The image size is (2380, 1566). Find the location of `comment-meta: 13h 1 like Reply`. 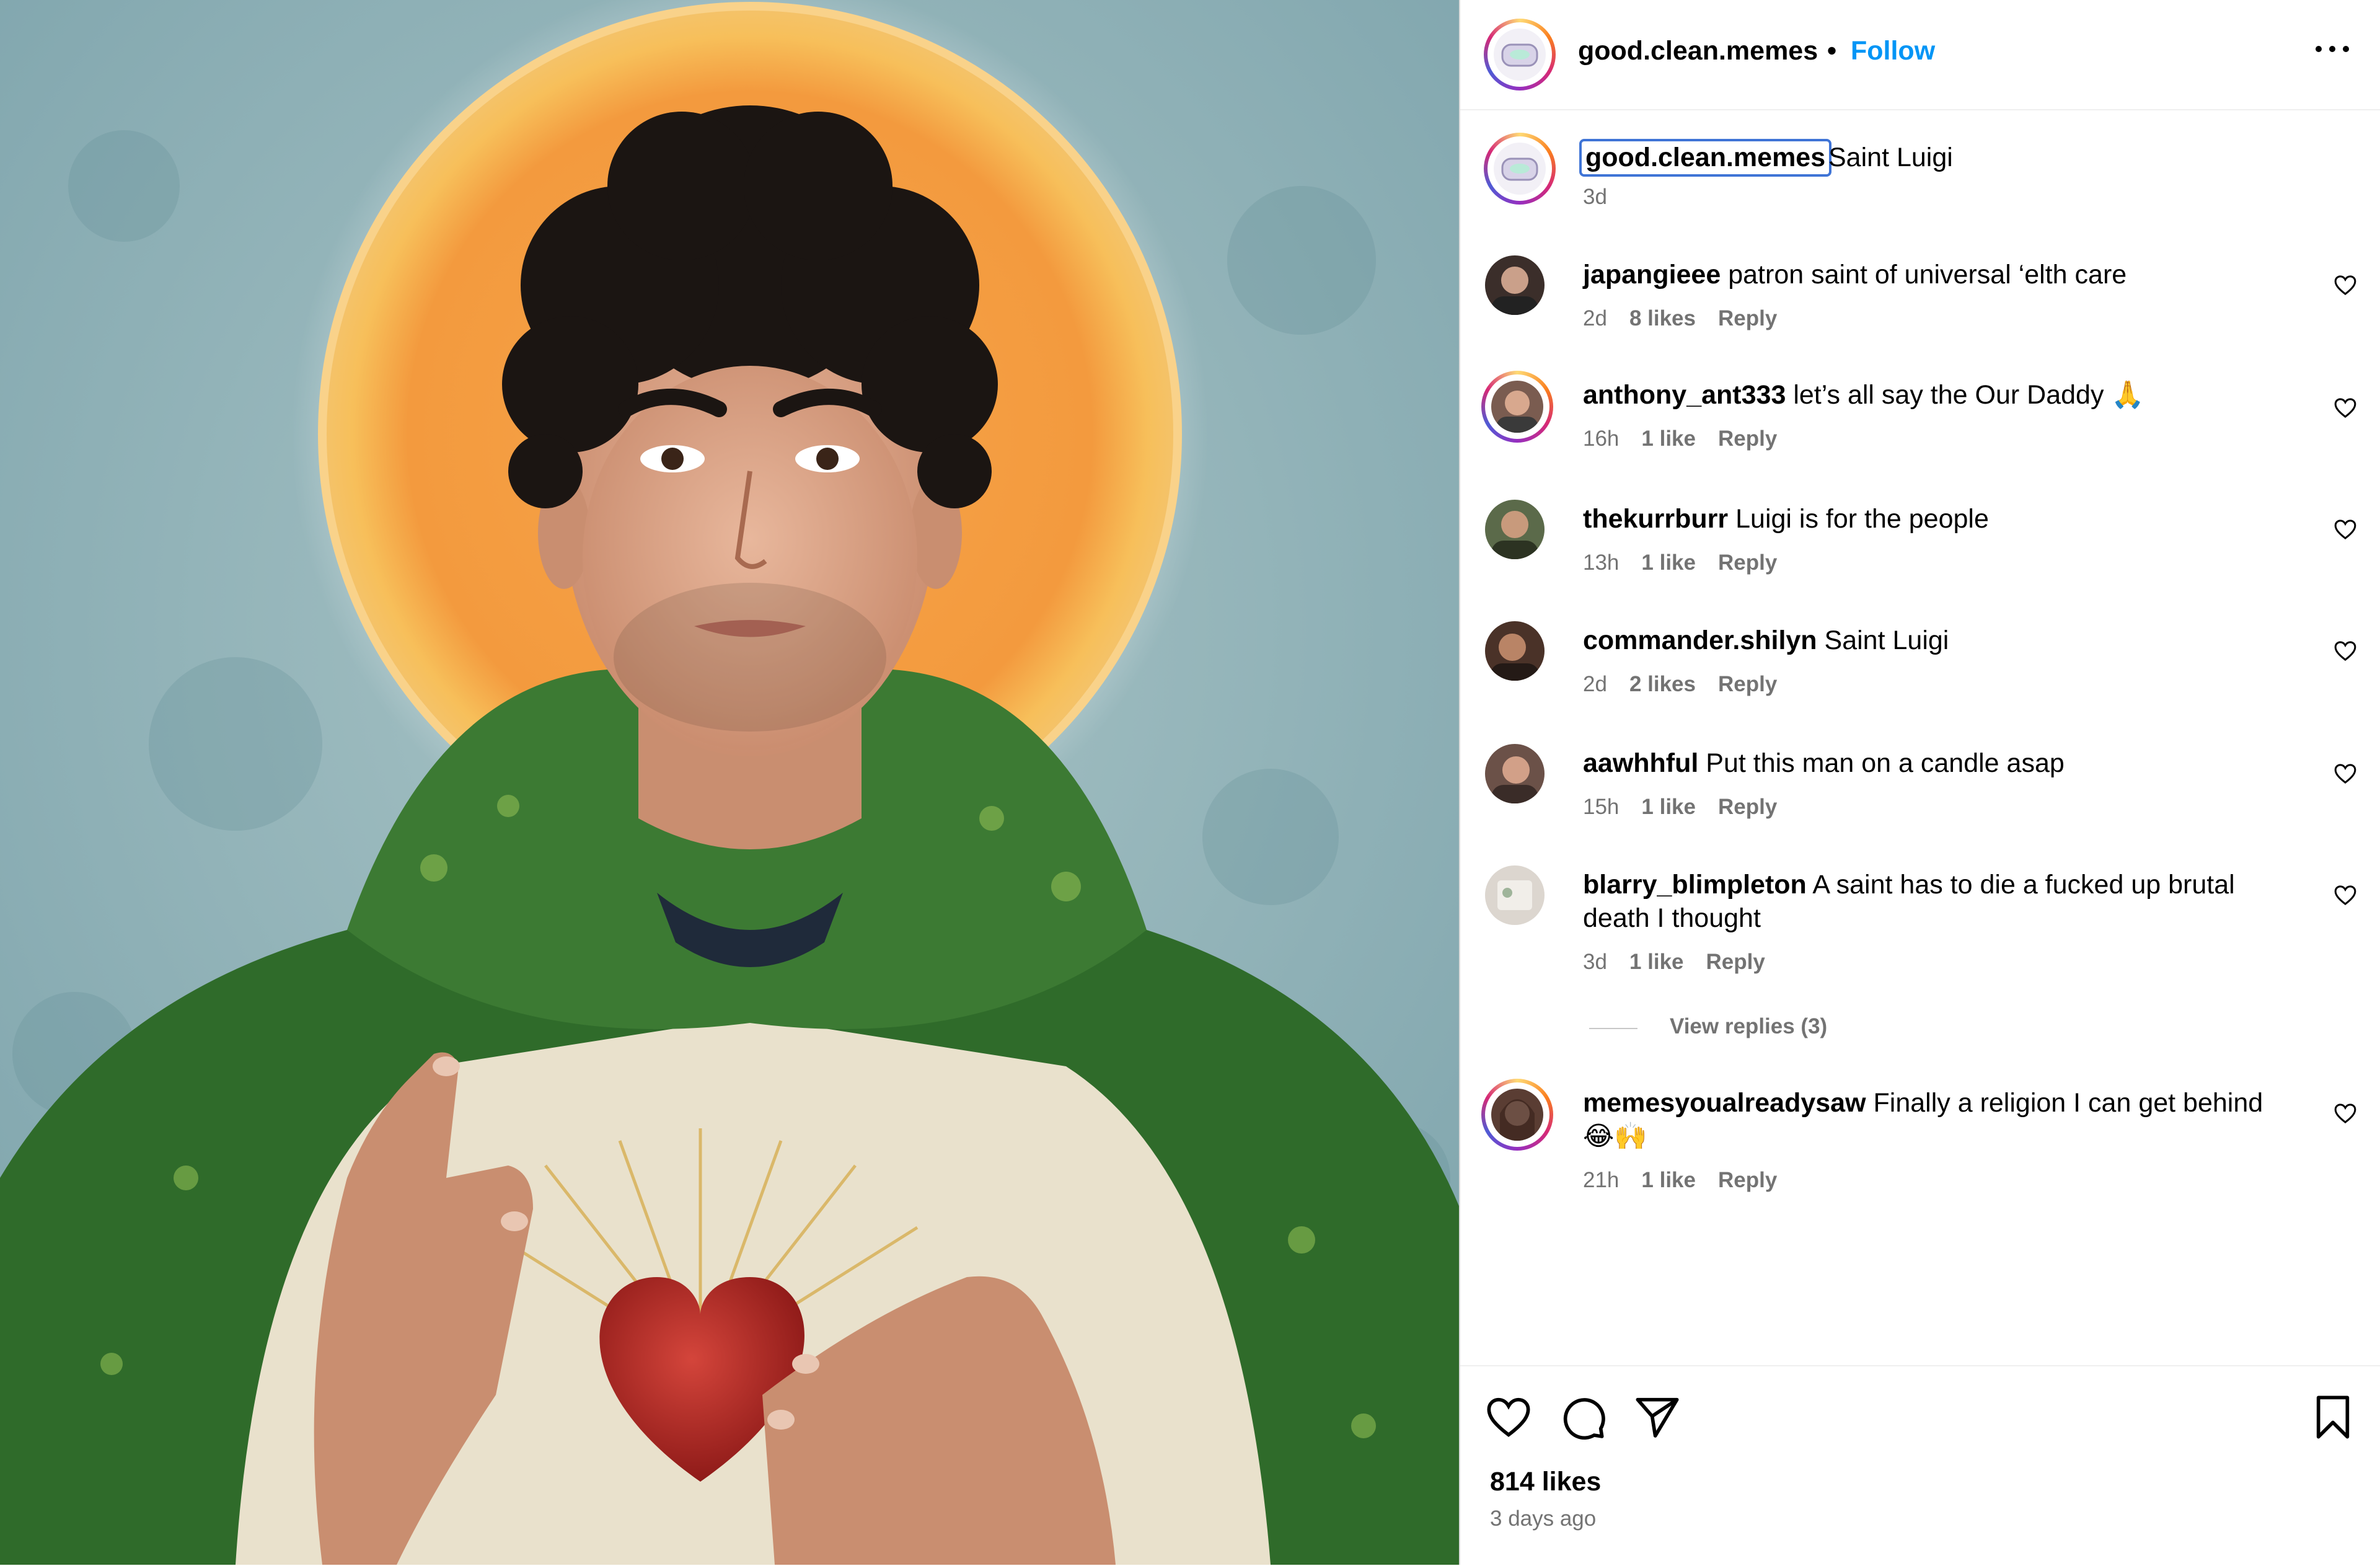

comment-meta: 13h 1 like Reply is located at coordinates (1691, 563).